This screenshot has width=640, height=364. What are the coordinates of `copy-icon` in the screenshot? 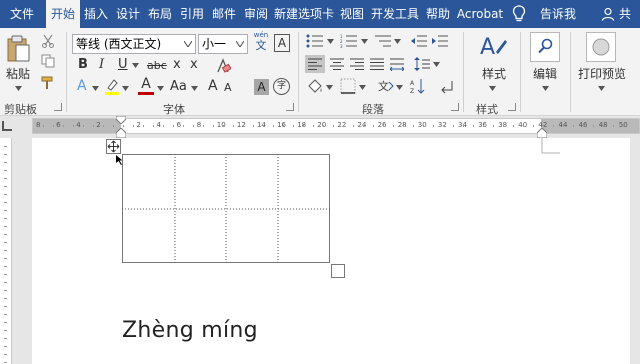 It's located at (48, 61).